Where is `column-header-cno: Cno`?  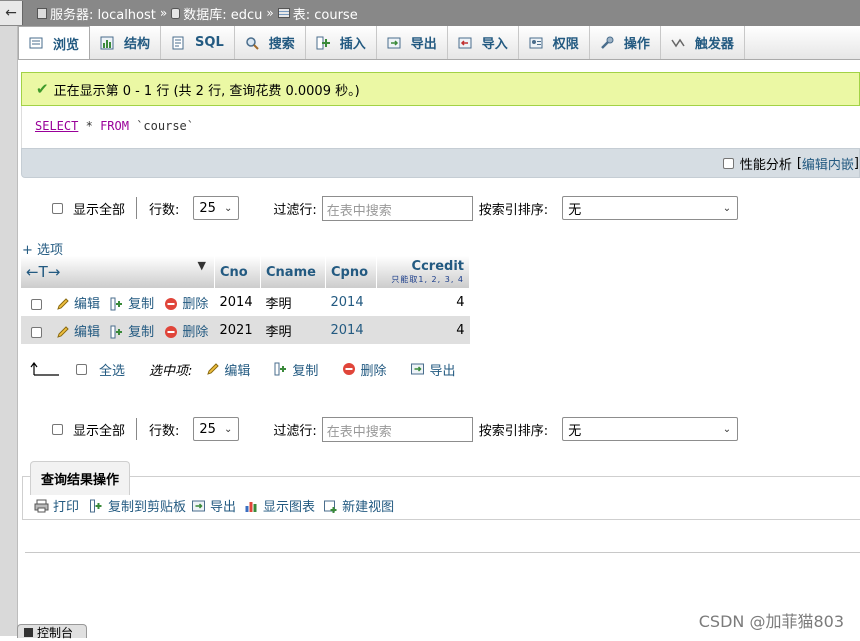 column-header-cno: Cno is located at coordinates (237, 272).